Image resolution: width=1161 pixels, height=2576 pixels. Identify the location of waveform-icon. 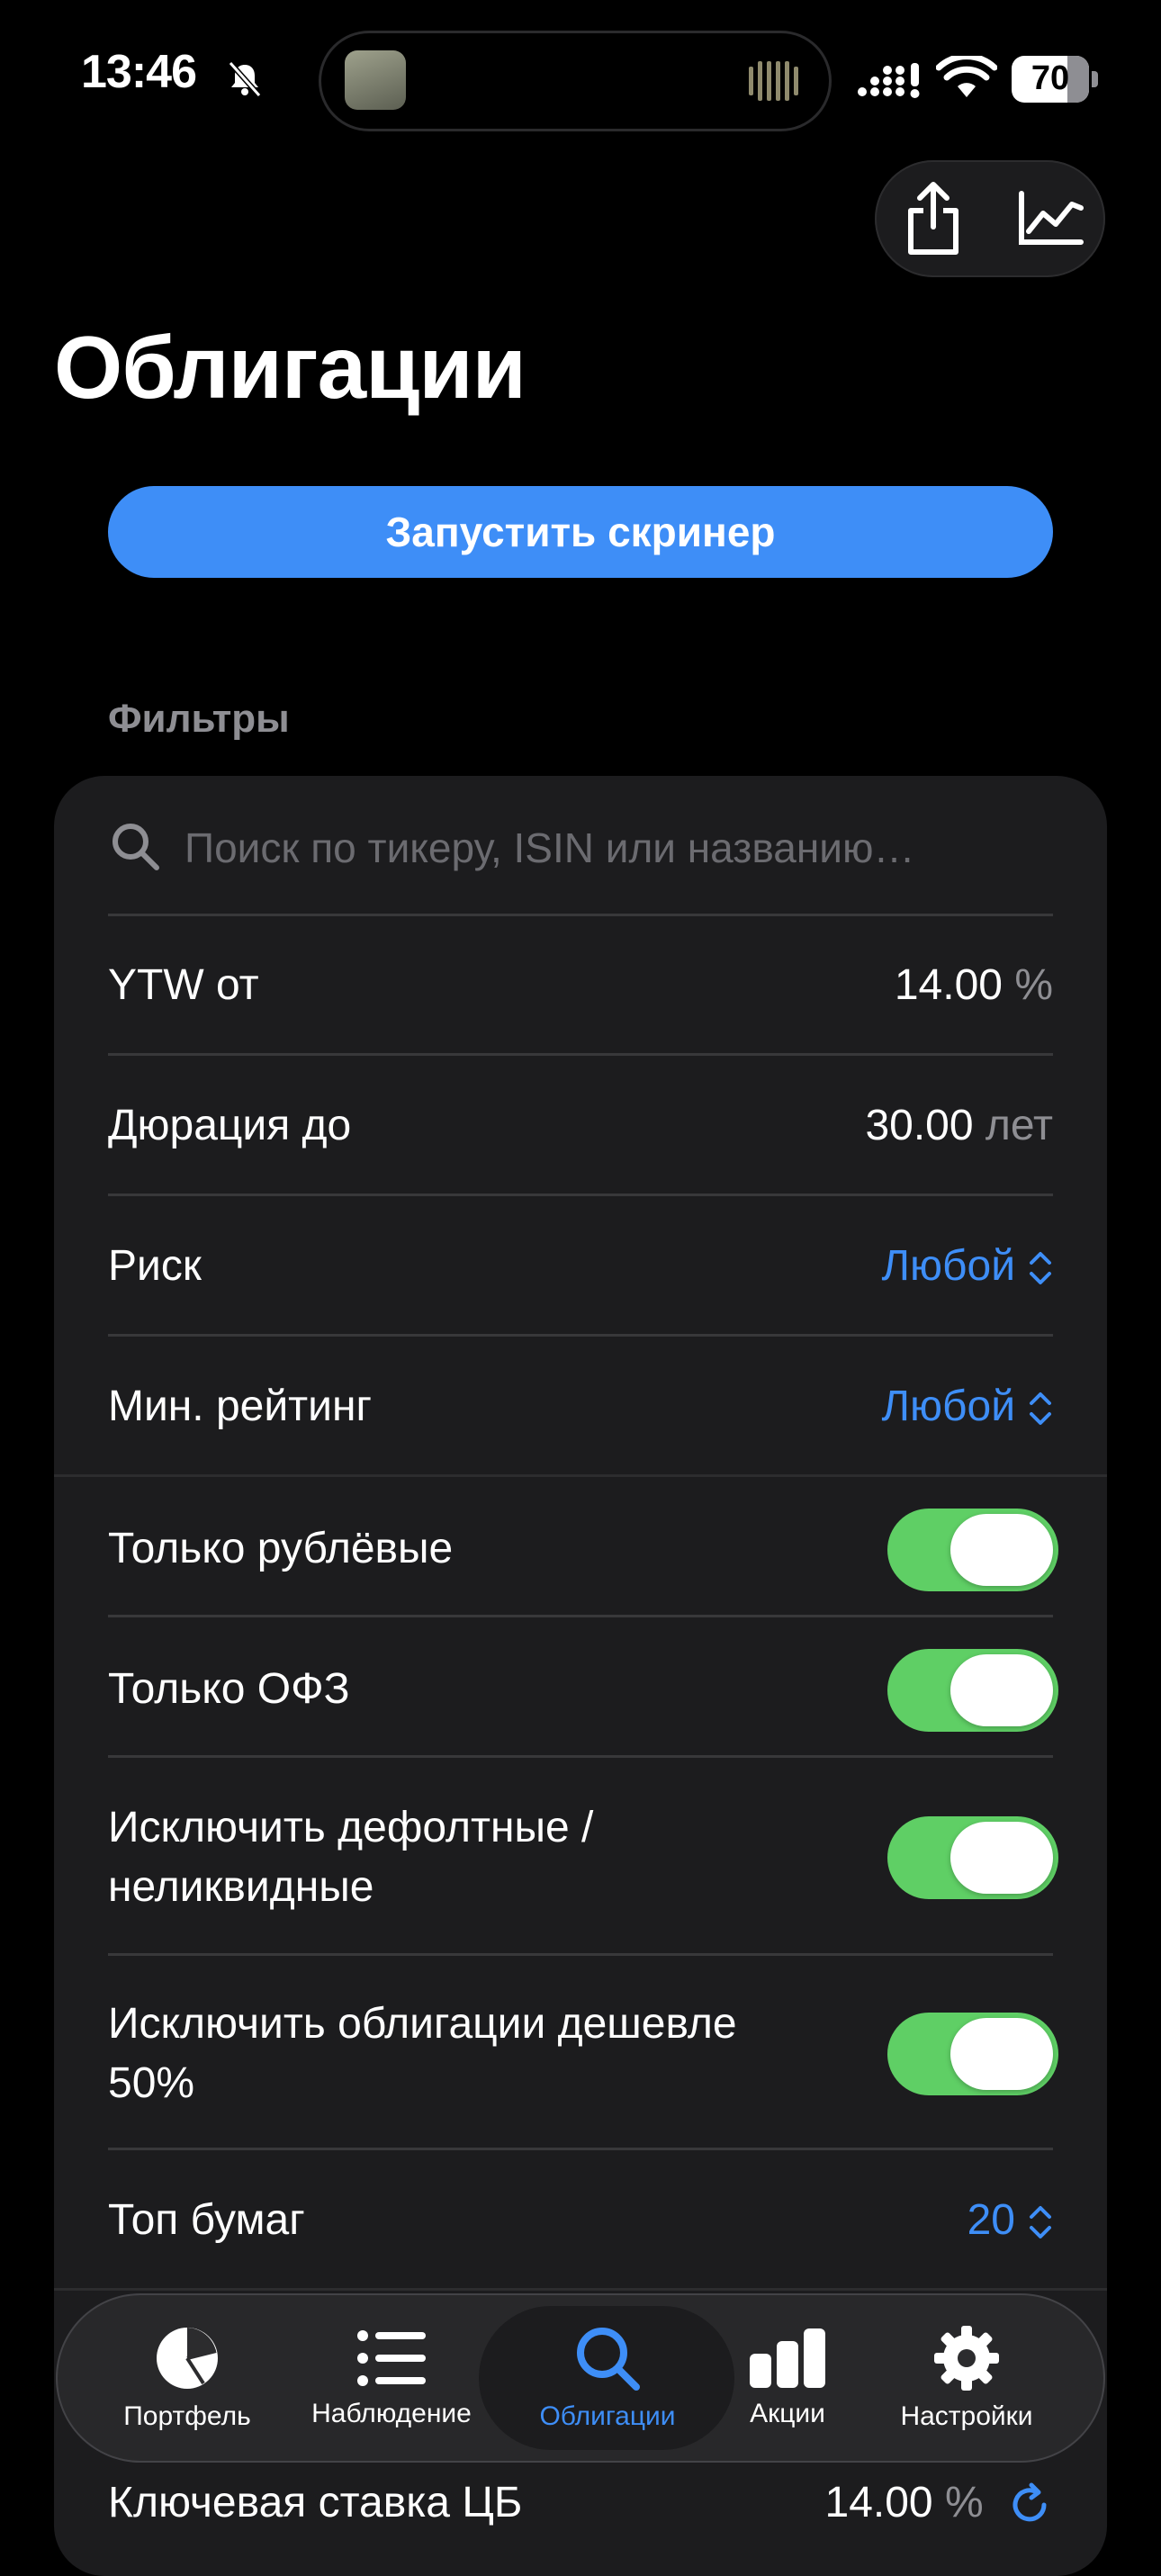
(773, 81).